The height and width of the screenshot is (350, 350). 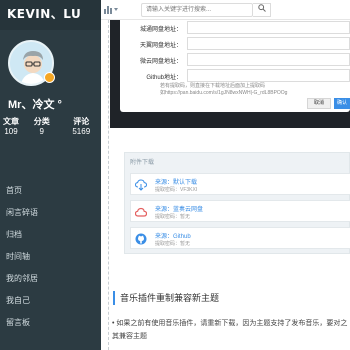 What do you see at coordinates (50, 213) in the screenshot?
I see `sidebar-item-chat: 闲言碎语` at bounding box center [50, 213].